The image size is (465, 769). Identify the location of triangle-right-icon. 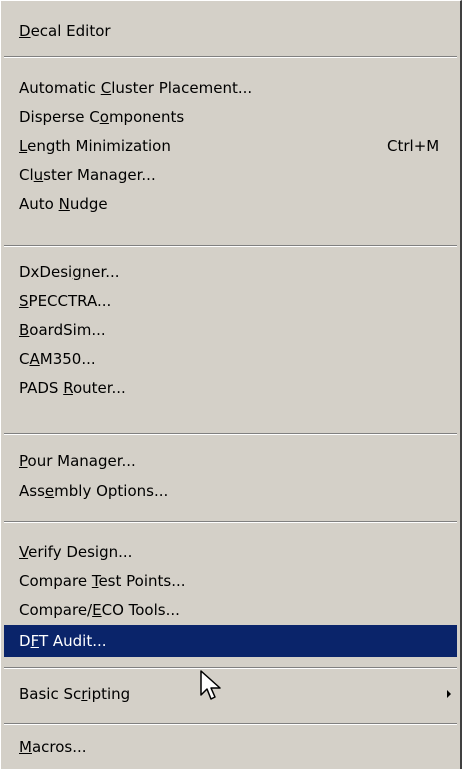
(449, 694).